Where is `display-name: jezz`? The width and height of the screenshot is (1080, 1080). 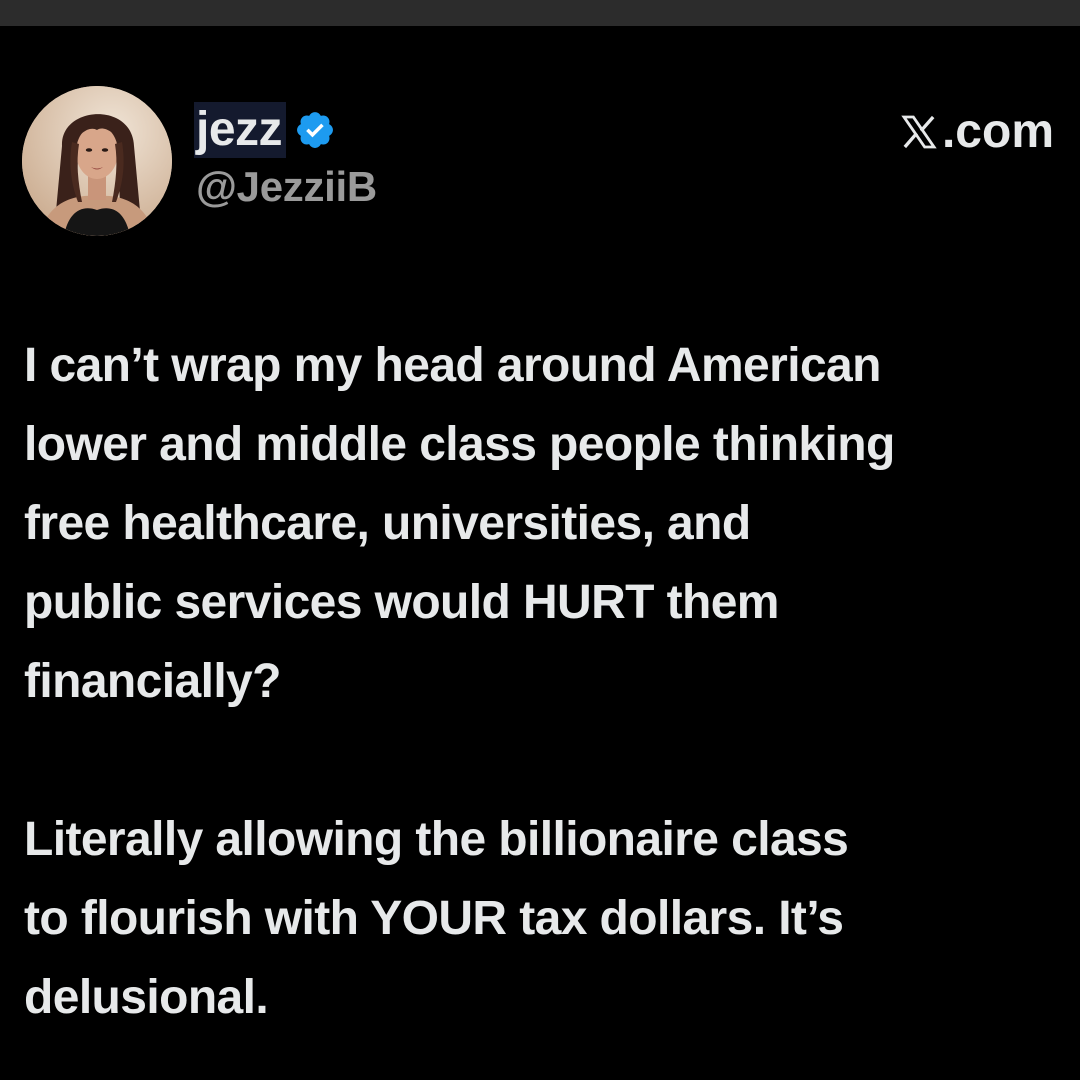
display-name: jezz is located at coordinates (240, 130).